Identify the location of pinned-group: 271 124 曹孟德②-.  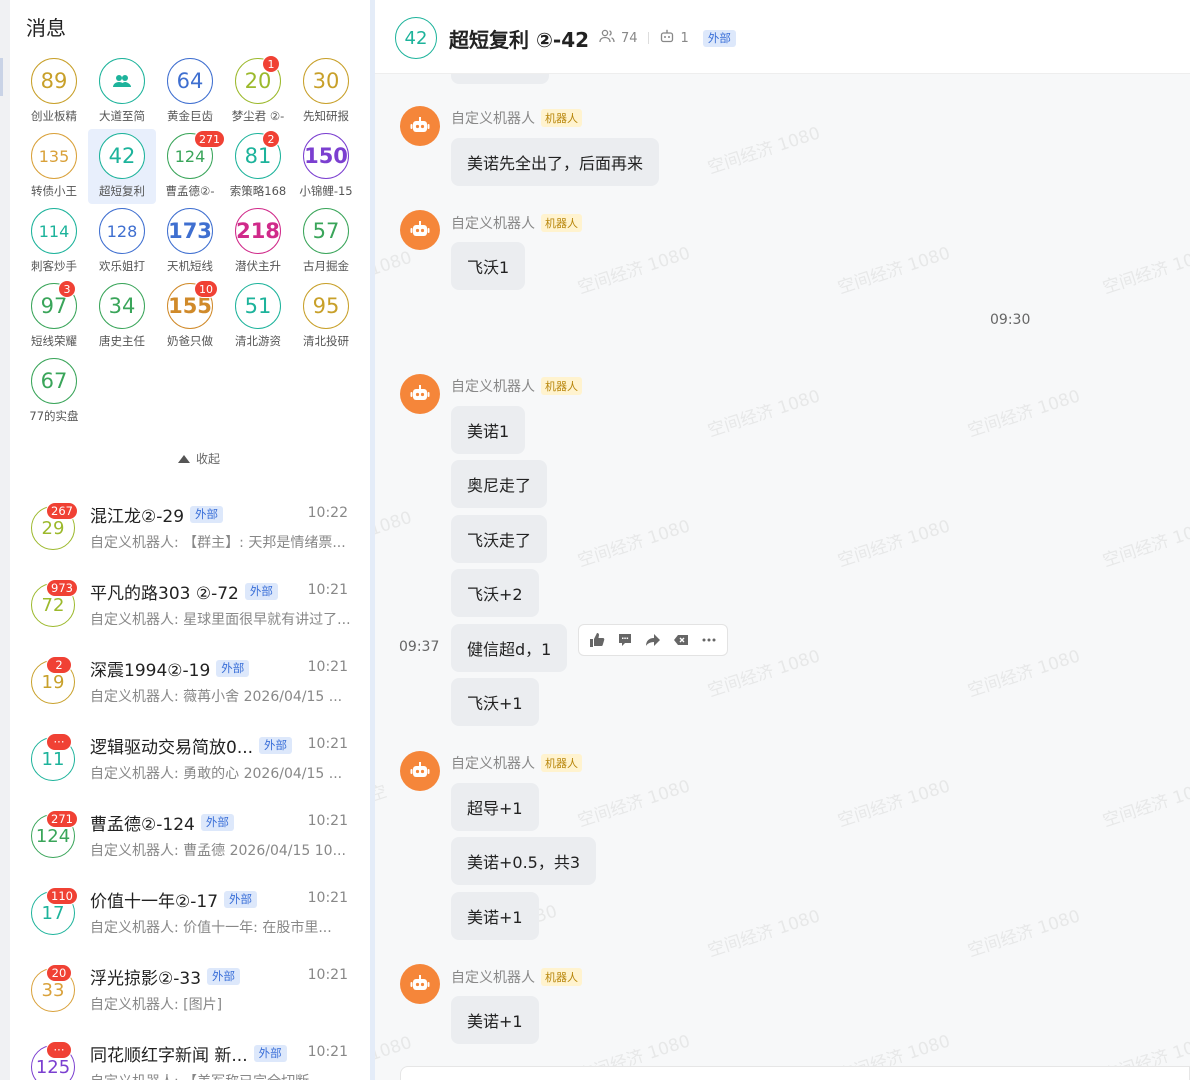
(190, 166).